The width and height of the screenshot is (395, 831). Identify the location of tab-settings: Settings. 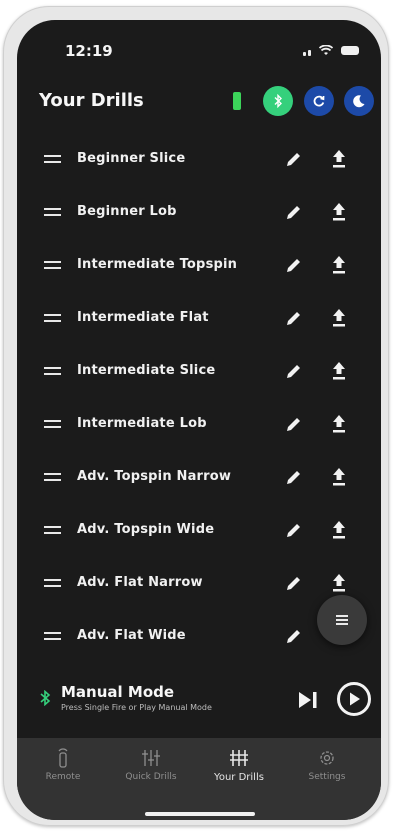
(327, 768).